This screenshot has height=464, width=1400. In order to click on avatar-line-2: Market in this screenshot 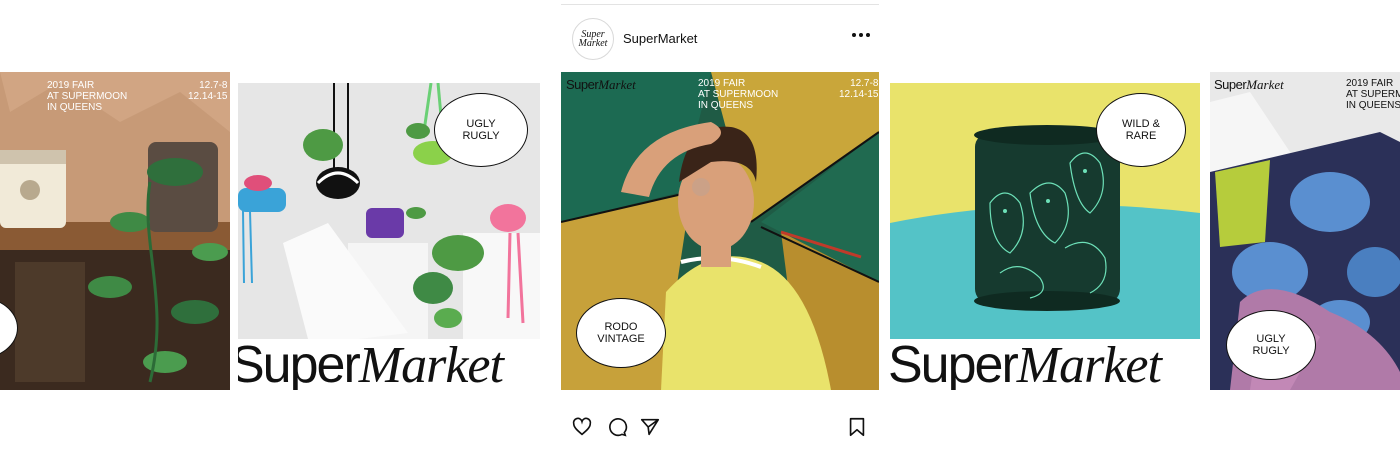, I will do `click(593, 43)`.